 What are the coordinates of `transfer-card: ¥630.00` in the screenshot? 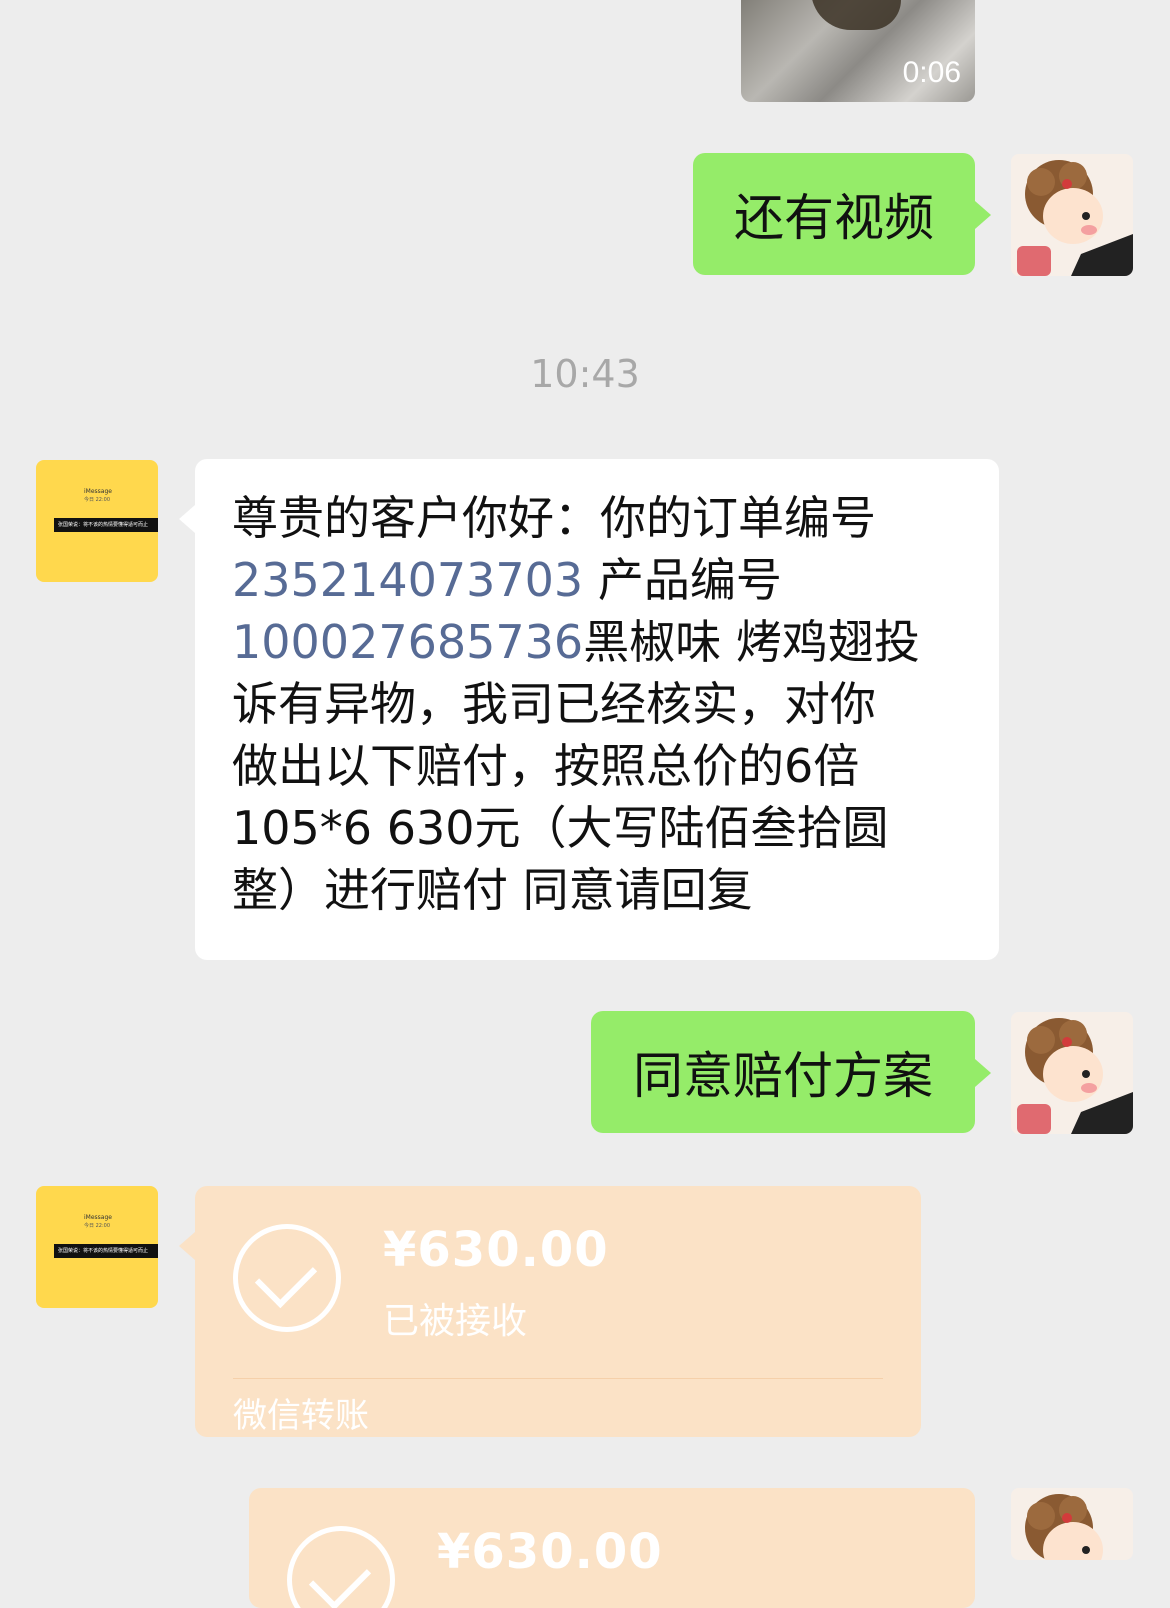 It's located at (612, 1548).